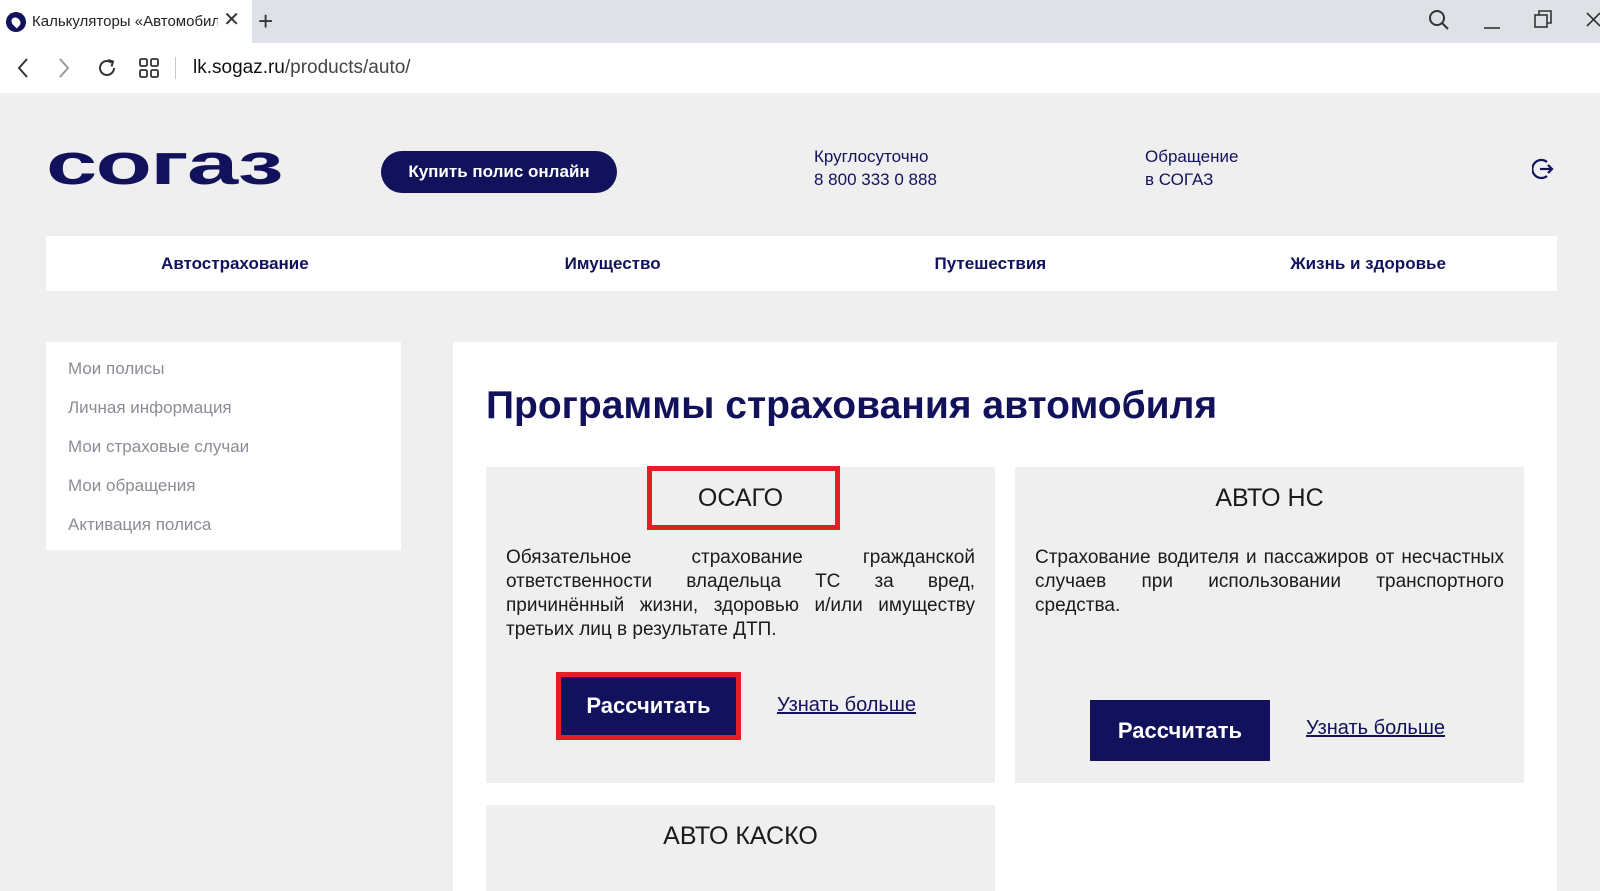  What do you see at coordinates (1179, 179) in the screenshot?
I see `appeal-line-2: в СОГАЗ` at bounding box center [1179, 179].